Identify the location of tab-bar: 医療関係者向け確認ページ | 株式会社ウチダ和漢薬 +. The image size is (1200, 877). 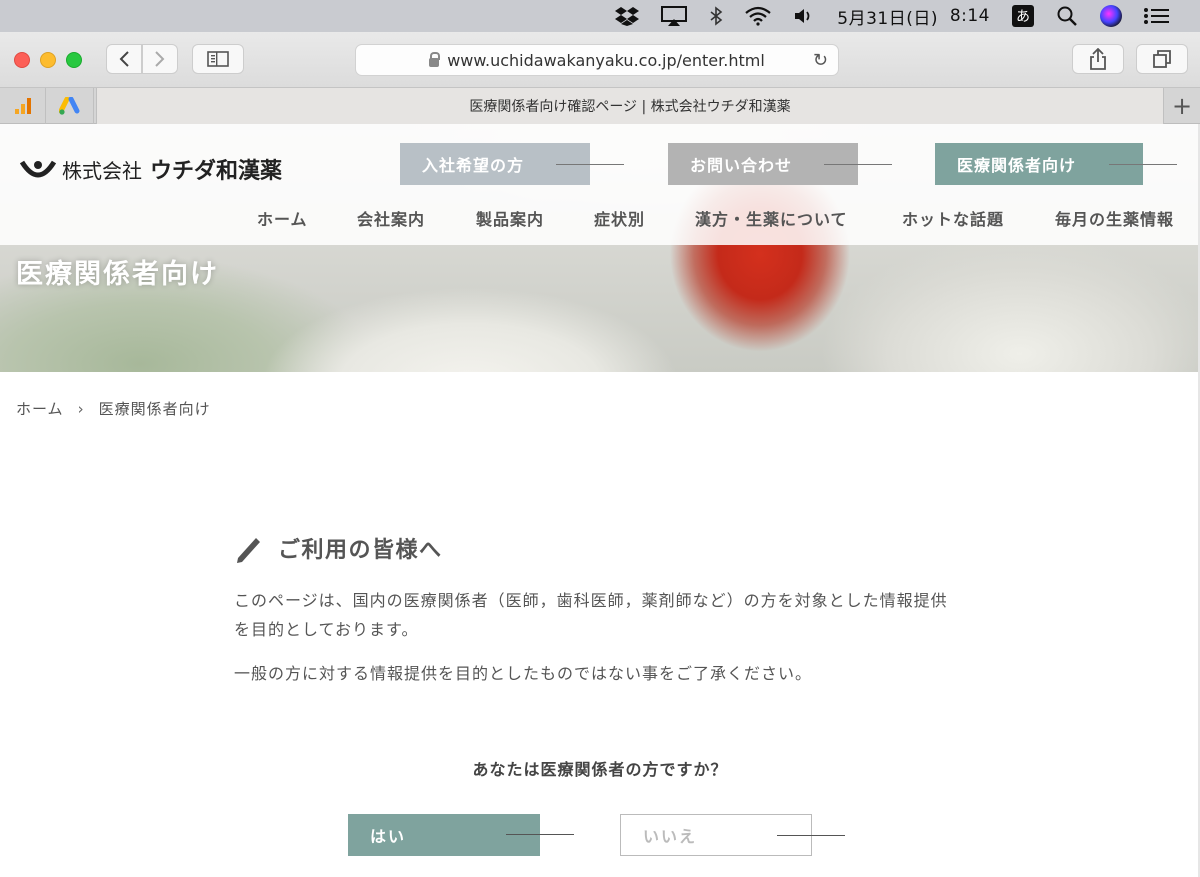
(600, 106).